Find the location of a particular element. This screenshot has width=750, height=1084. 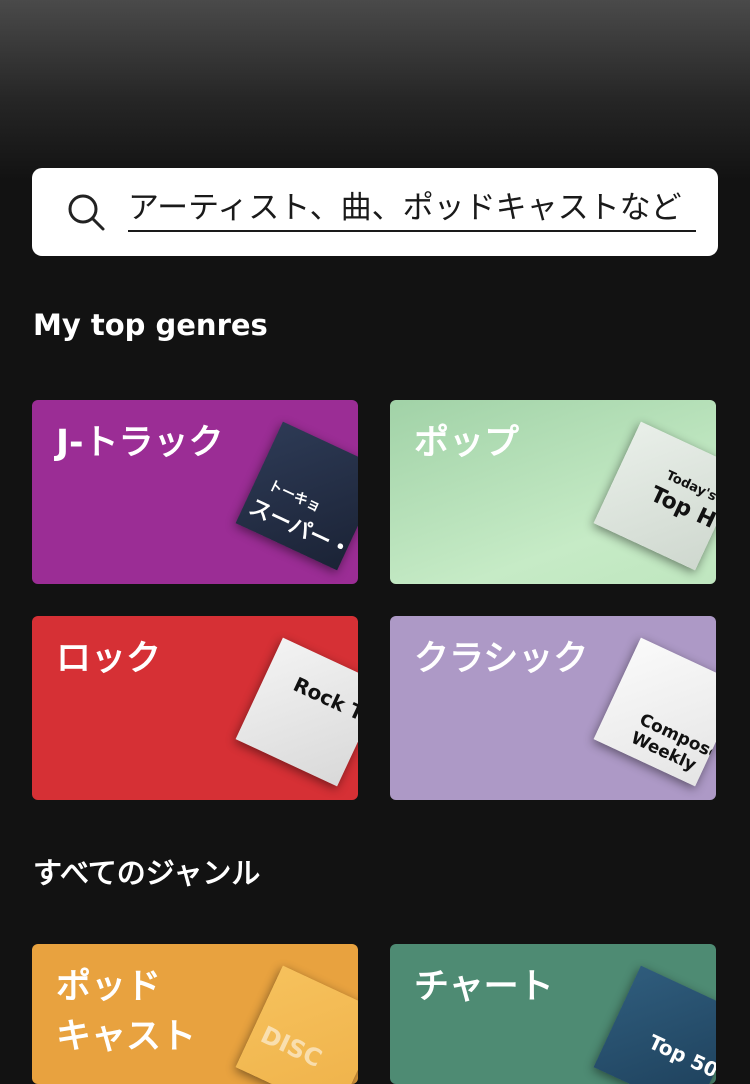

genre-card-charts: チャート Top 50 is located at coordinates (553, 1014).